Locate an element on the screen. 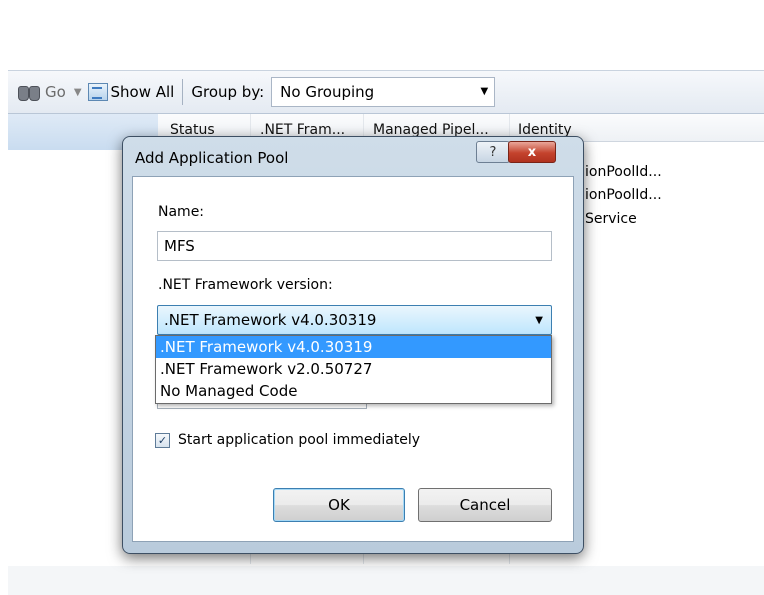  start-immediately-row: ✓ Start application pool immediately is located at coordinates (287, 440).